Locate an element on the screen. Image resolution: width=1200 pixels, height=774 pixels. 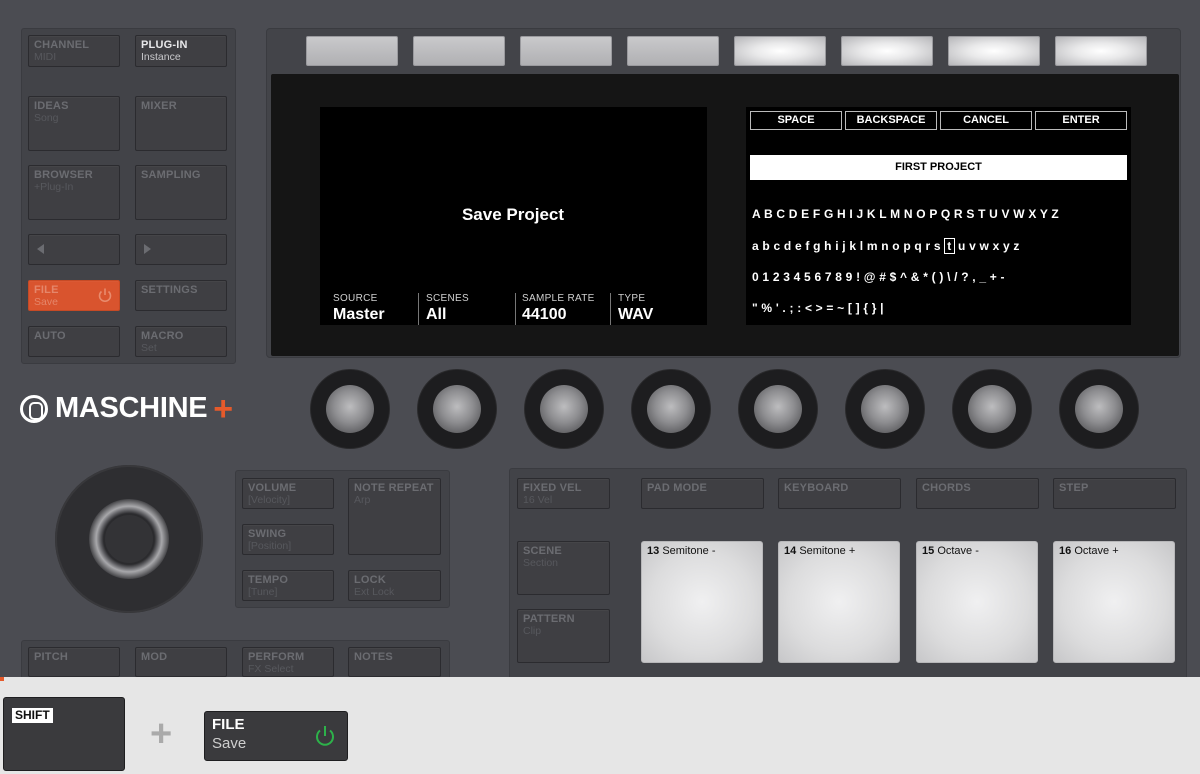
keyboard-label: KEYBOARD is located at coordinates (816, 488).